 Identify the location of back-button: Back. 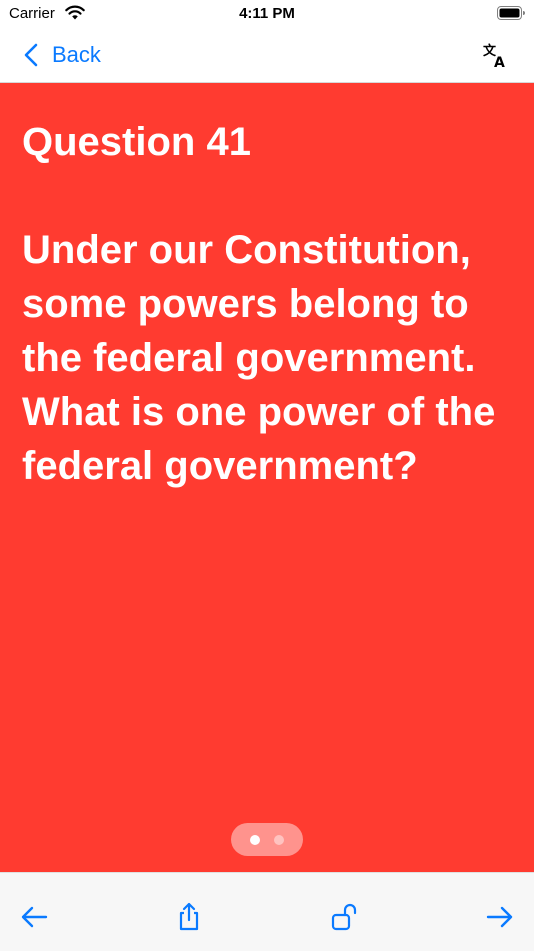
(62, 55).